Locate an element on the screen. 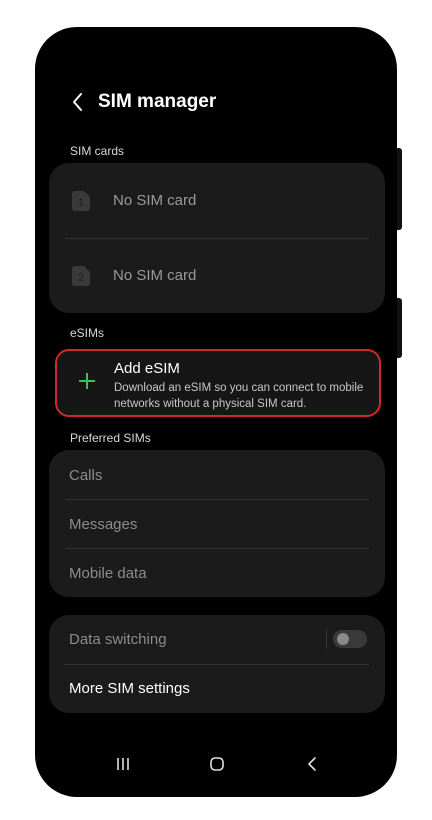  back-icon is located at coordinates (77, 102).